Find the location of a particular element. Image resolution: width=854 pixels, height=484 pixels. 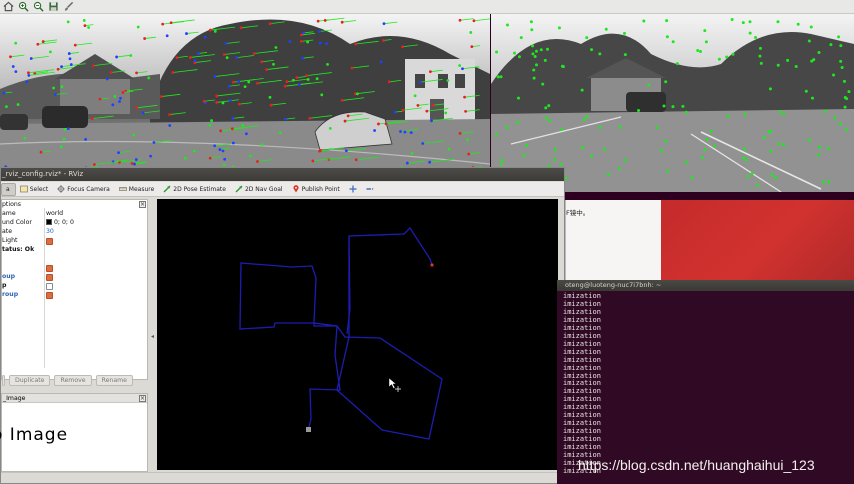

brush-icon is located at coordinates (68, 7).